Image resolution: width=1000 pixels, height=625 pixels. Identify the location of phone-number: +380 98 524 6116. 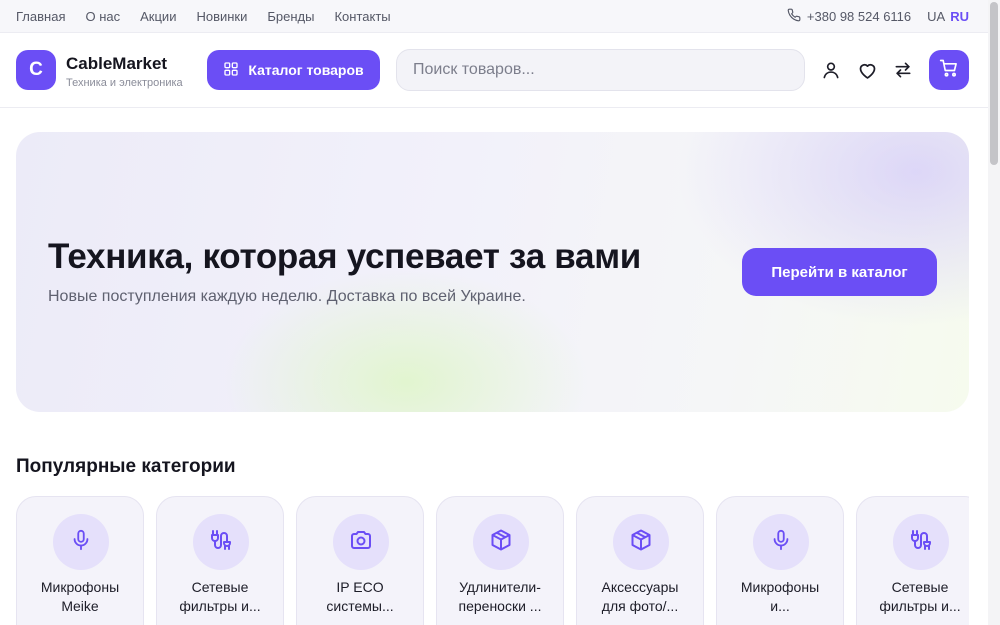
(859, 16).